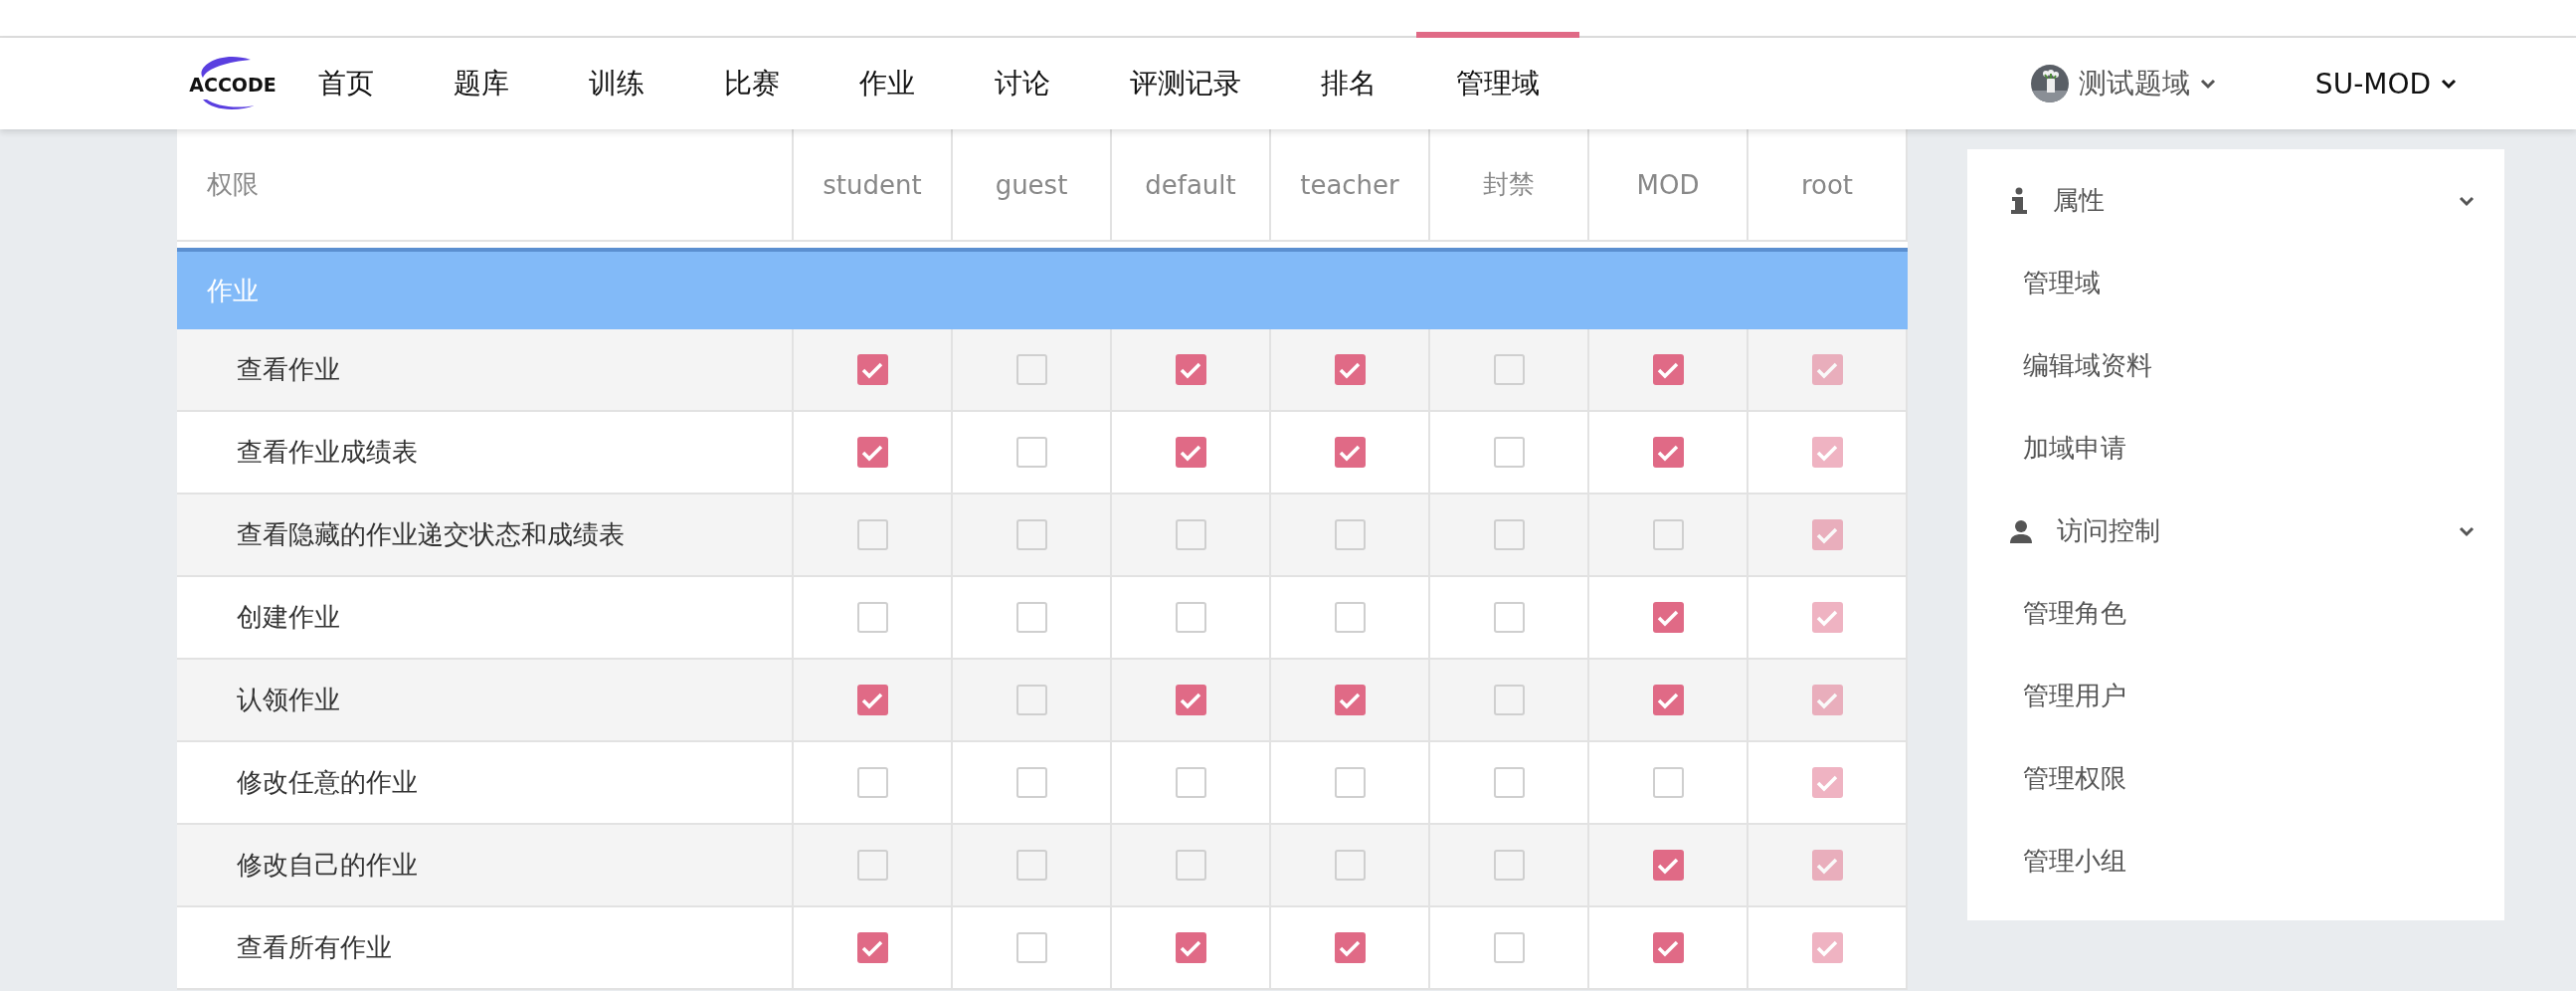 The image size is (2576, 991). What do you see at coordinates (1032, 184) in the screenshot?
I see `column-header: guest` at bounding box center [1032, 184].